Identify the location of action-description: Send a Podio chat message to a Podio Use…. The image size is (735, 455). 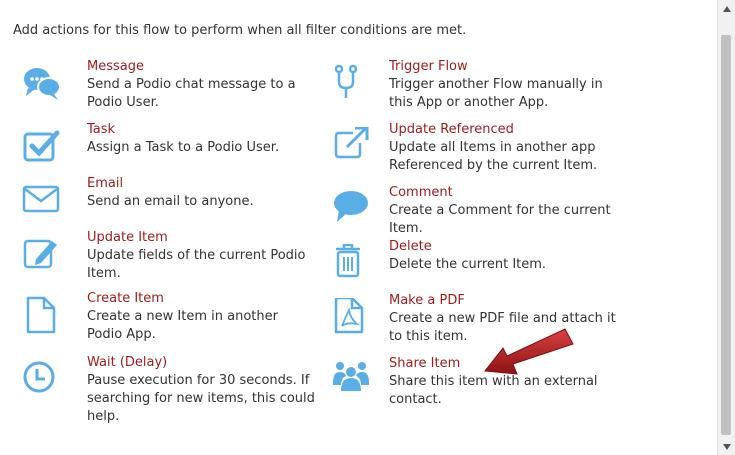
(191, 93).